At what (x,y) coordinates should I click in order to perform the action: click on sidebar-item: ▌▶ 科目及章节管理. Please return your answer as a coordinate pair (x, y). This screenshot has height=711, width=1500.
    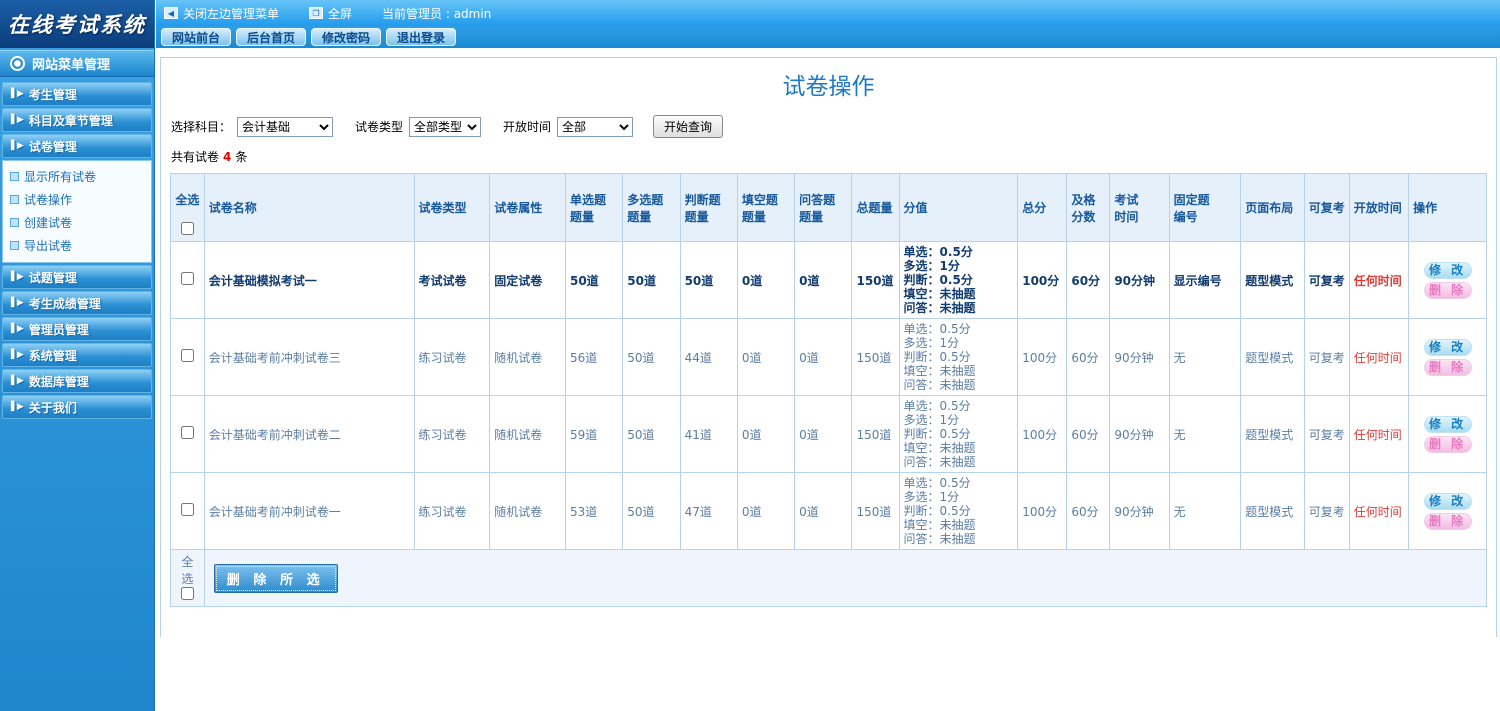
    Looking at the image, I should click on (77, 120).